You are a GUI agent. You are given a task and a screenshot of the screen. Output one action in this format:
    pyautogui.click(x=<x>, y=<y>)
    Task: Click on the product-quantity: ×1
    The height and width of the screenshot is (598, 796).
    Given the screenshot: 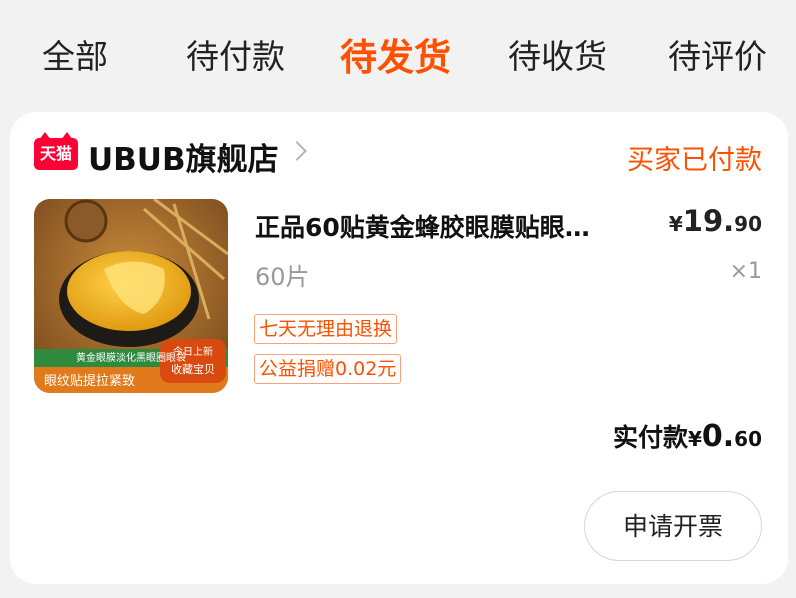 What is the action you would take?
    pyautogui.click(x=745, y=271)
    